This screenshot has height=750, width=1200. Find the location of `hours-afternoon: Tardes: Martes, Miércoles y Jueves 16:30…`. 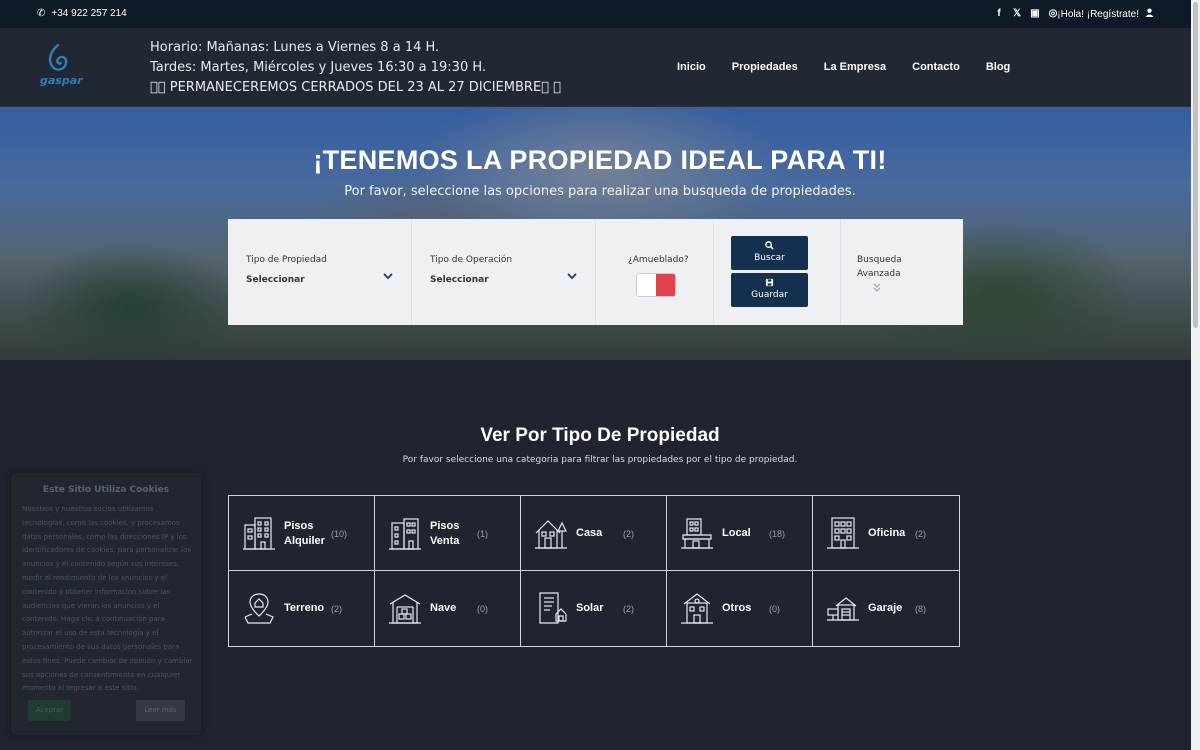

hours-afternoon: Tardes: Martes, Miércoles y Jueves 16:30… is located at coordinates (318, 67).